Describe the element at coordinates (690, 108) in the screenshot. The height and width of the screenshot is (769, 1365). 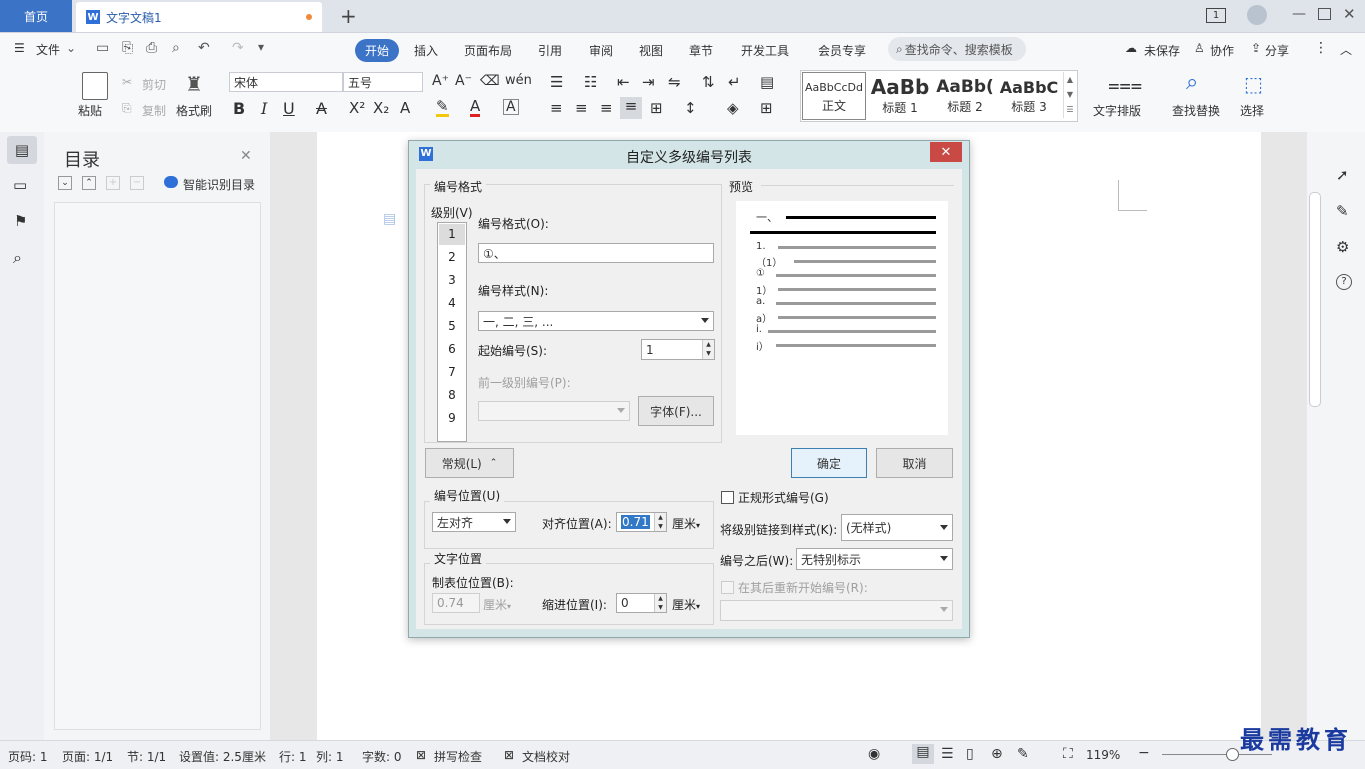
I see `line-spacing-icon: ↕` at that location.